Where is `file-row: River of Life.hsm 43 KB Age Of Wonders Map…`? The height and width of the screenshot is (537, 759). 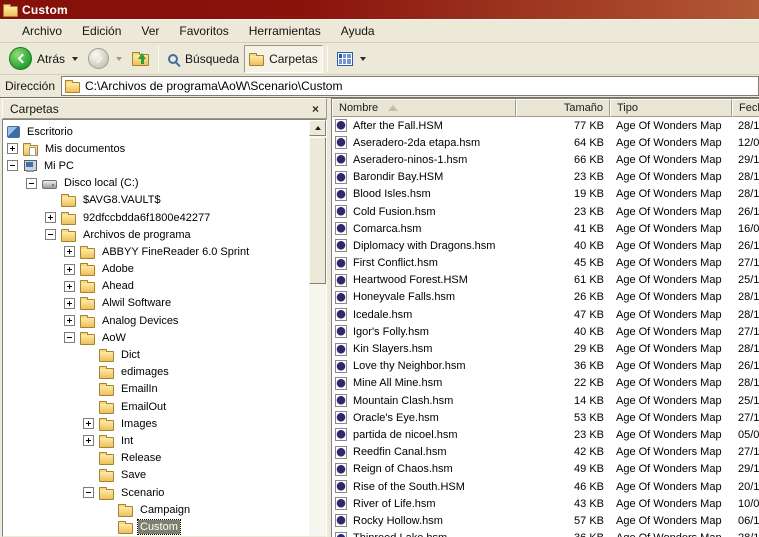 file-row: River of Life.hsm 43 KB Age Of Wonders Map… is located at coordinates (545, 503).